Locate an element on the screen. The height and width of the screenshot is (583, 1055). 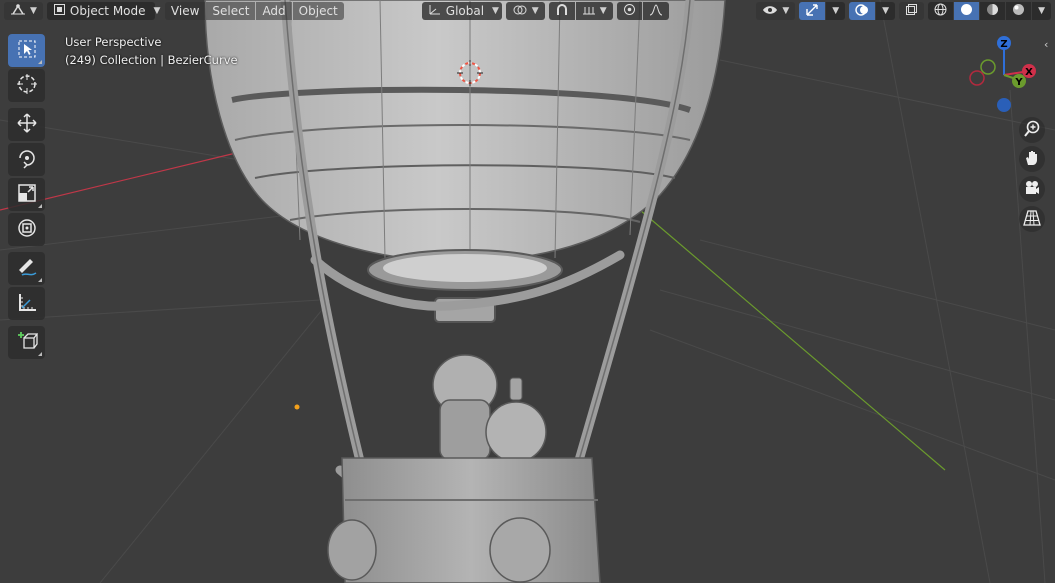
gizmo-dropdown: ▼ is located at coordinates (836, 11).